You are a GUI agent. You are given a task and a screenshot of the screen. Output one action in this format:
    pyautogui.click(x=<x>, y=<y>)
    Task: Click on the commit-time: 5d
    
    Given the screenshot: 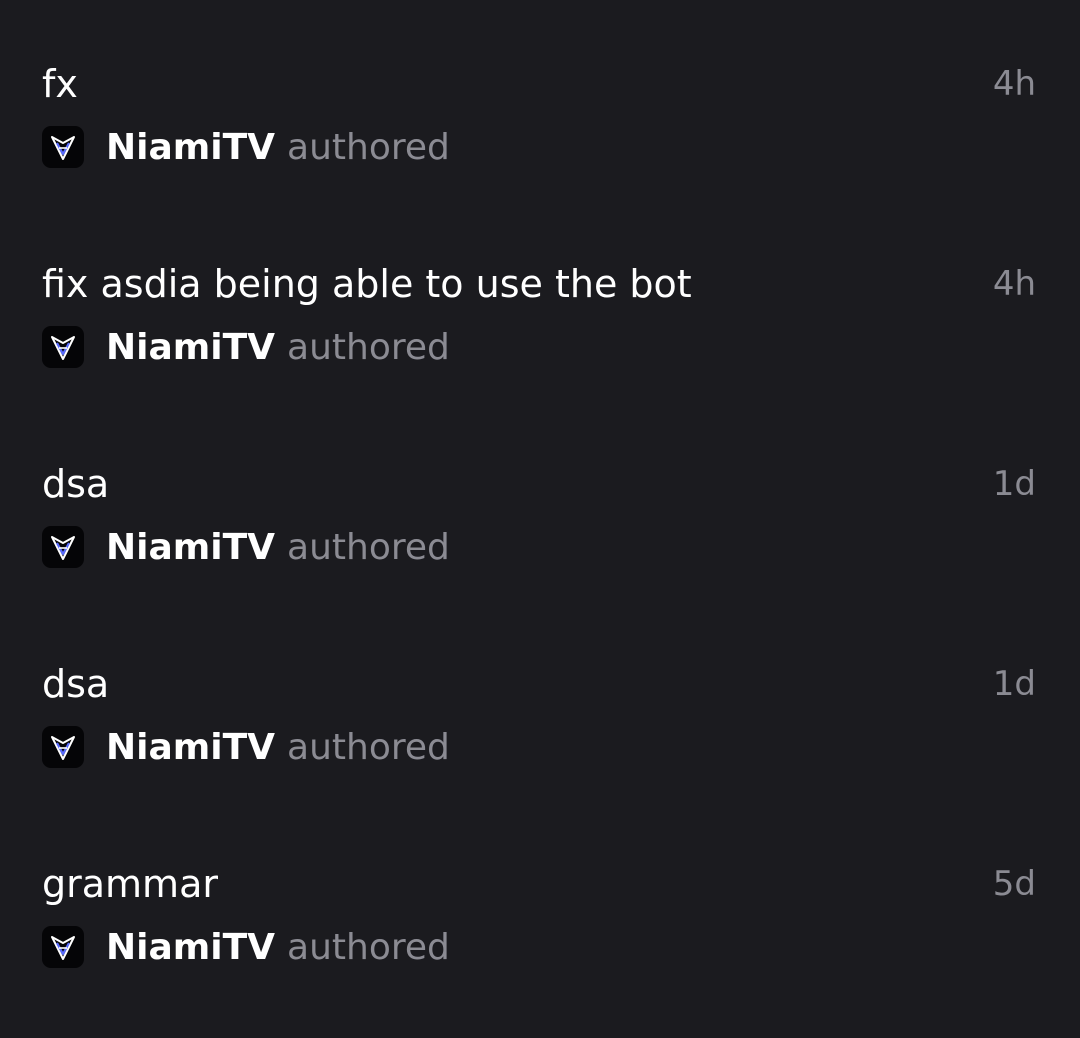 What is the action you would take?
    pyautogui.click(x=1014, y=884)
    